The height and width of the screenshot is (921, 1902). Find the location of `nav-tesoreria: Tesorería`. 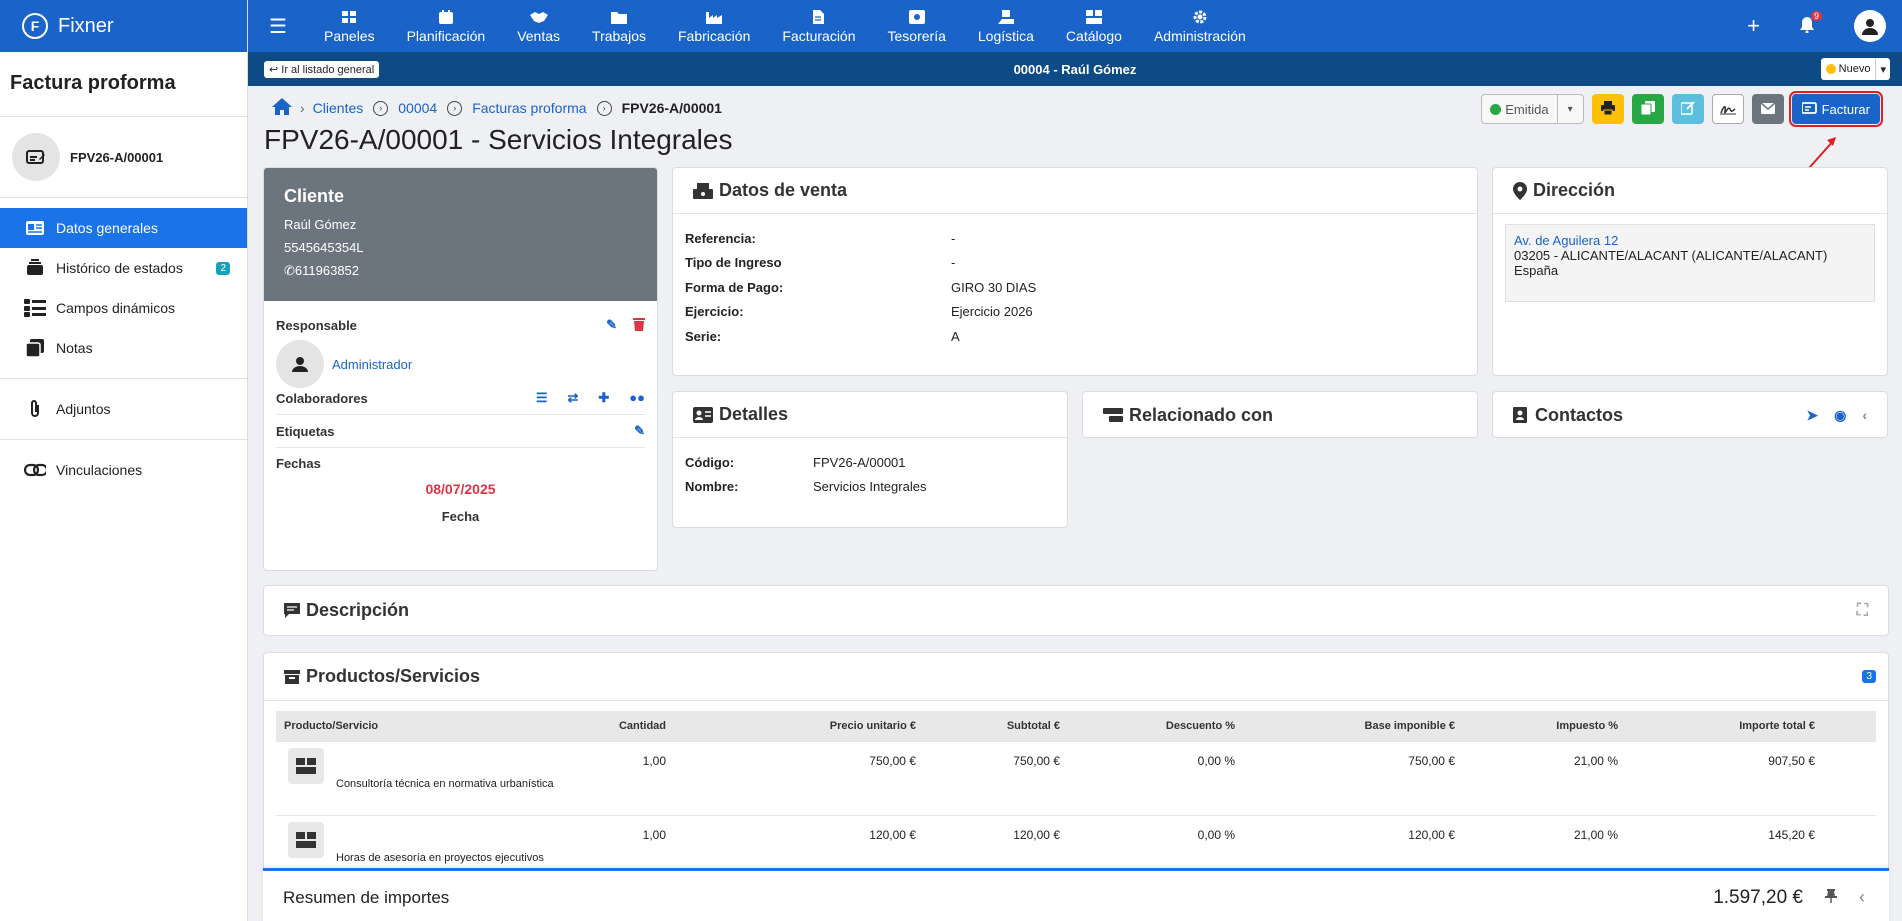

nav-tesoreria: Tesorería is located at coordinates (917, 26).